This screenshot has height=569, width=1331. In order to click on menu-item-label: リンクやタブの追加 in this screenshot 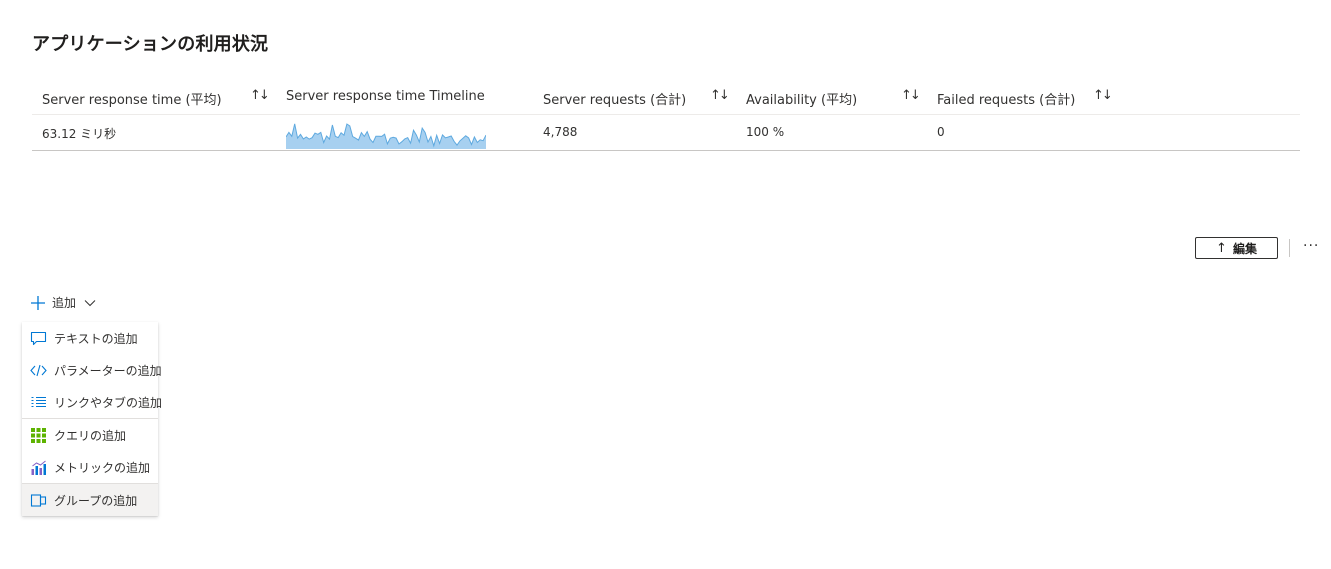, I will do `click(108, 402)`.